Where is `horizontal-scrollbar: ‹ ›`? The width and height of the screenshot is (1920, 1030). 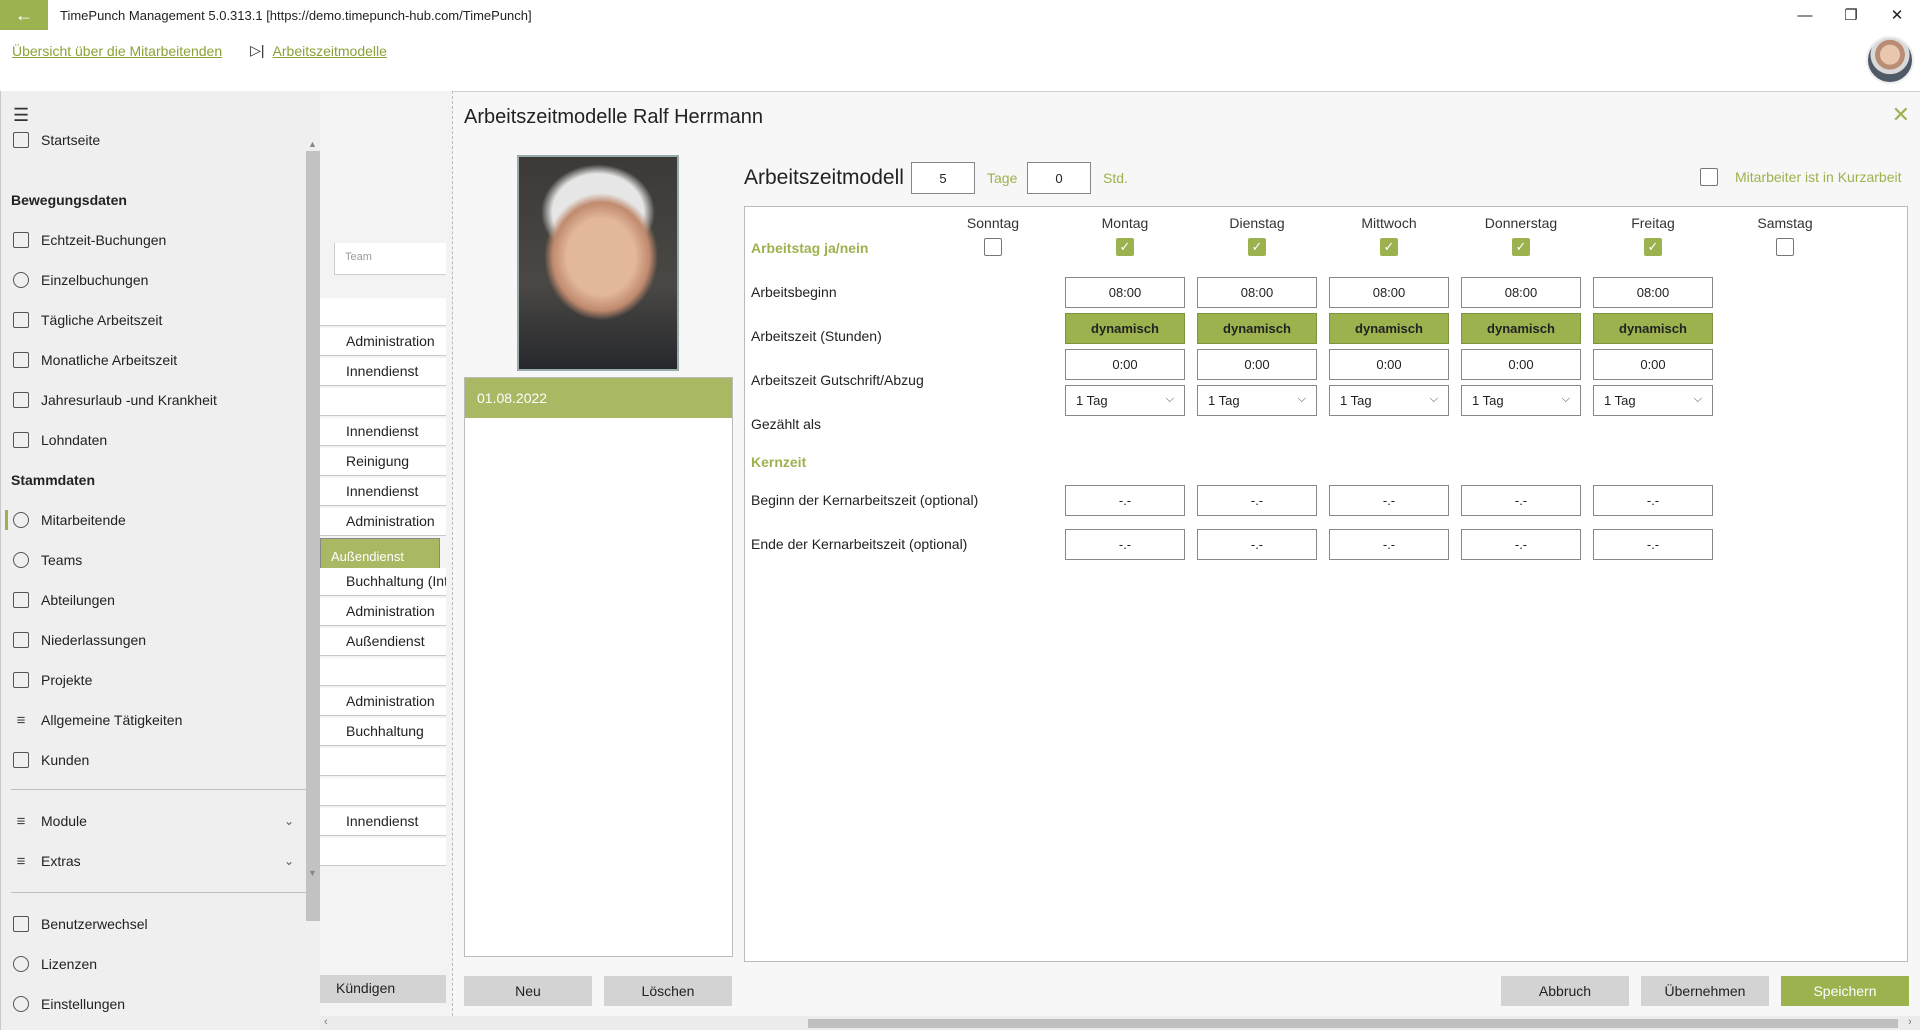 horizontal-scrollbar: ‹ › is located at coordinates (1120, 1023).